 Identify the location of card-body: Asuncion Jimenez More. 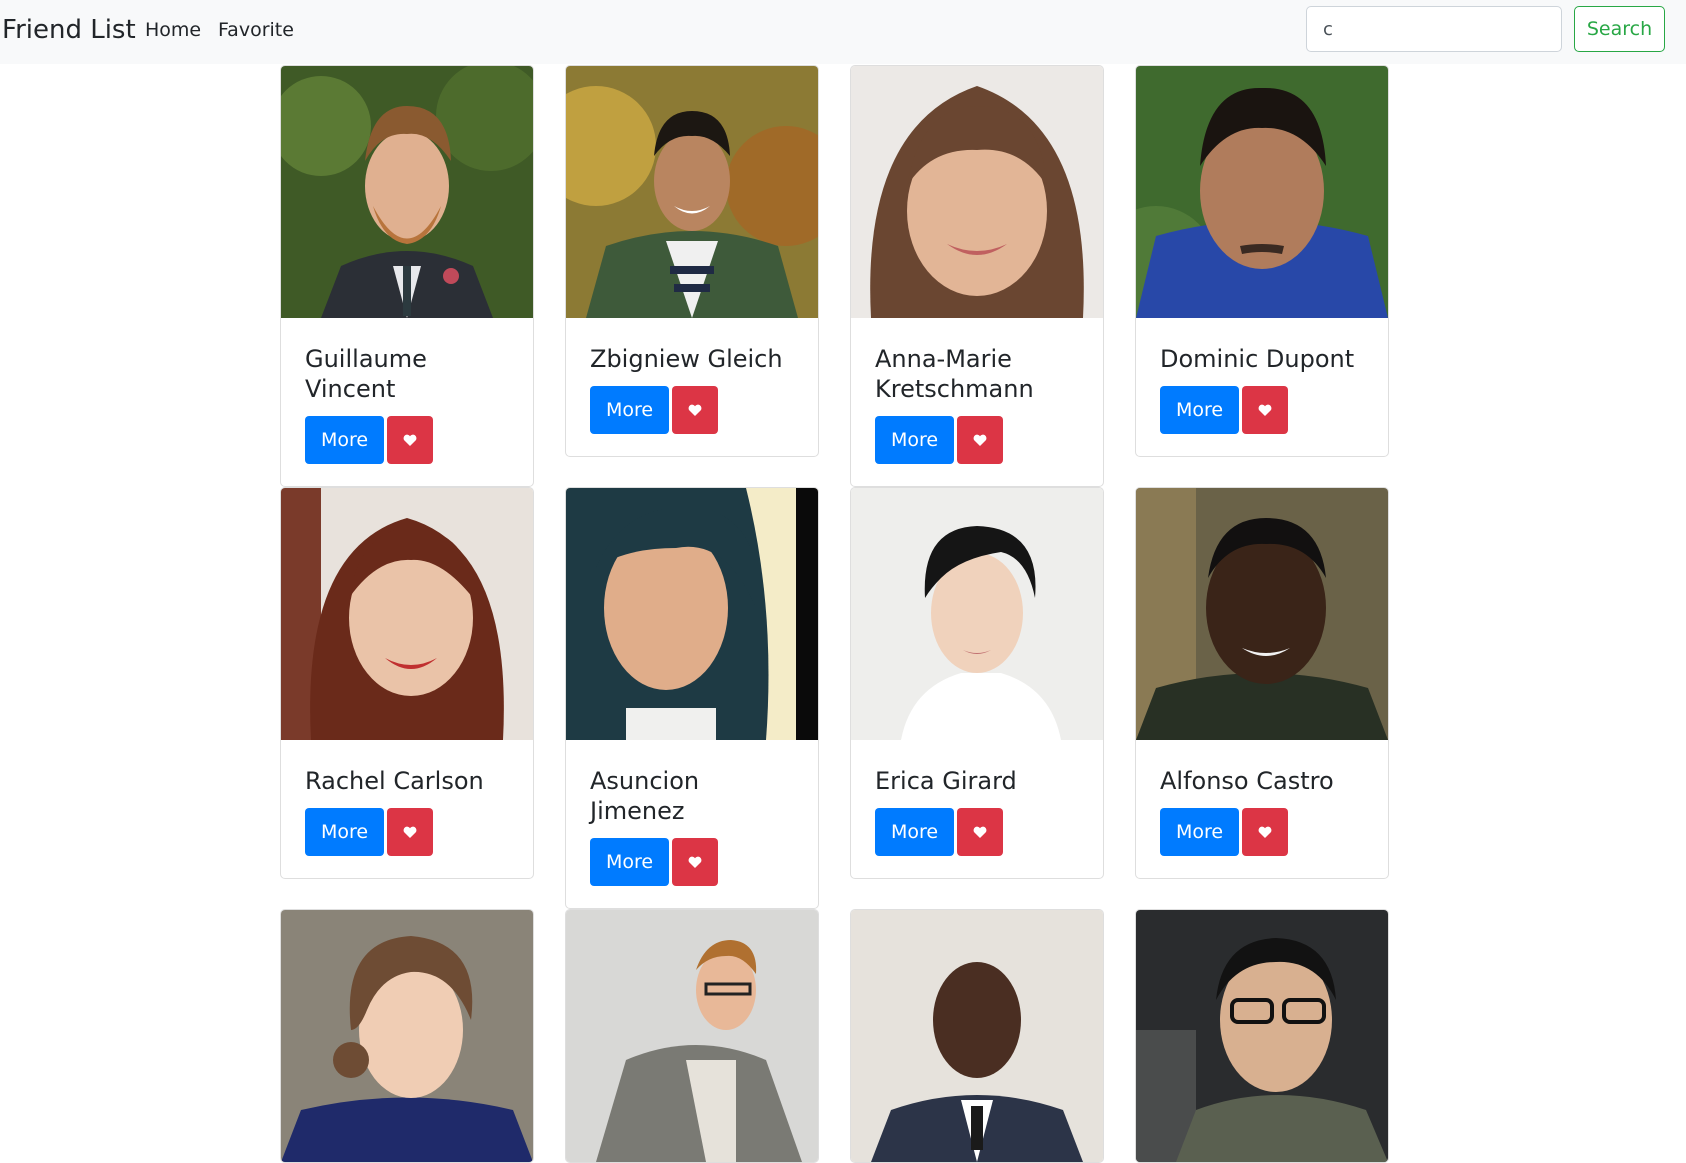
(692, 824).